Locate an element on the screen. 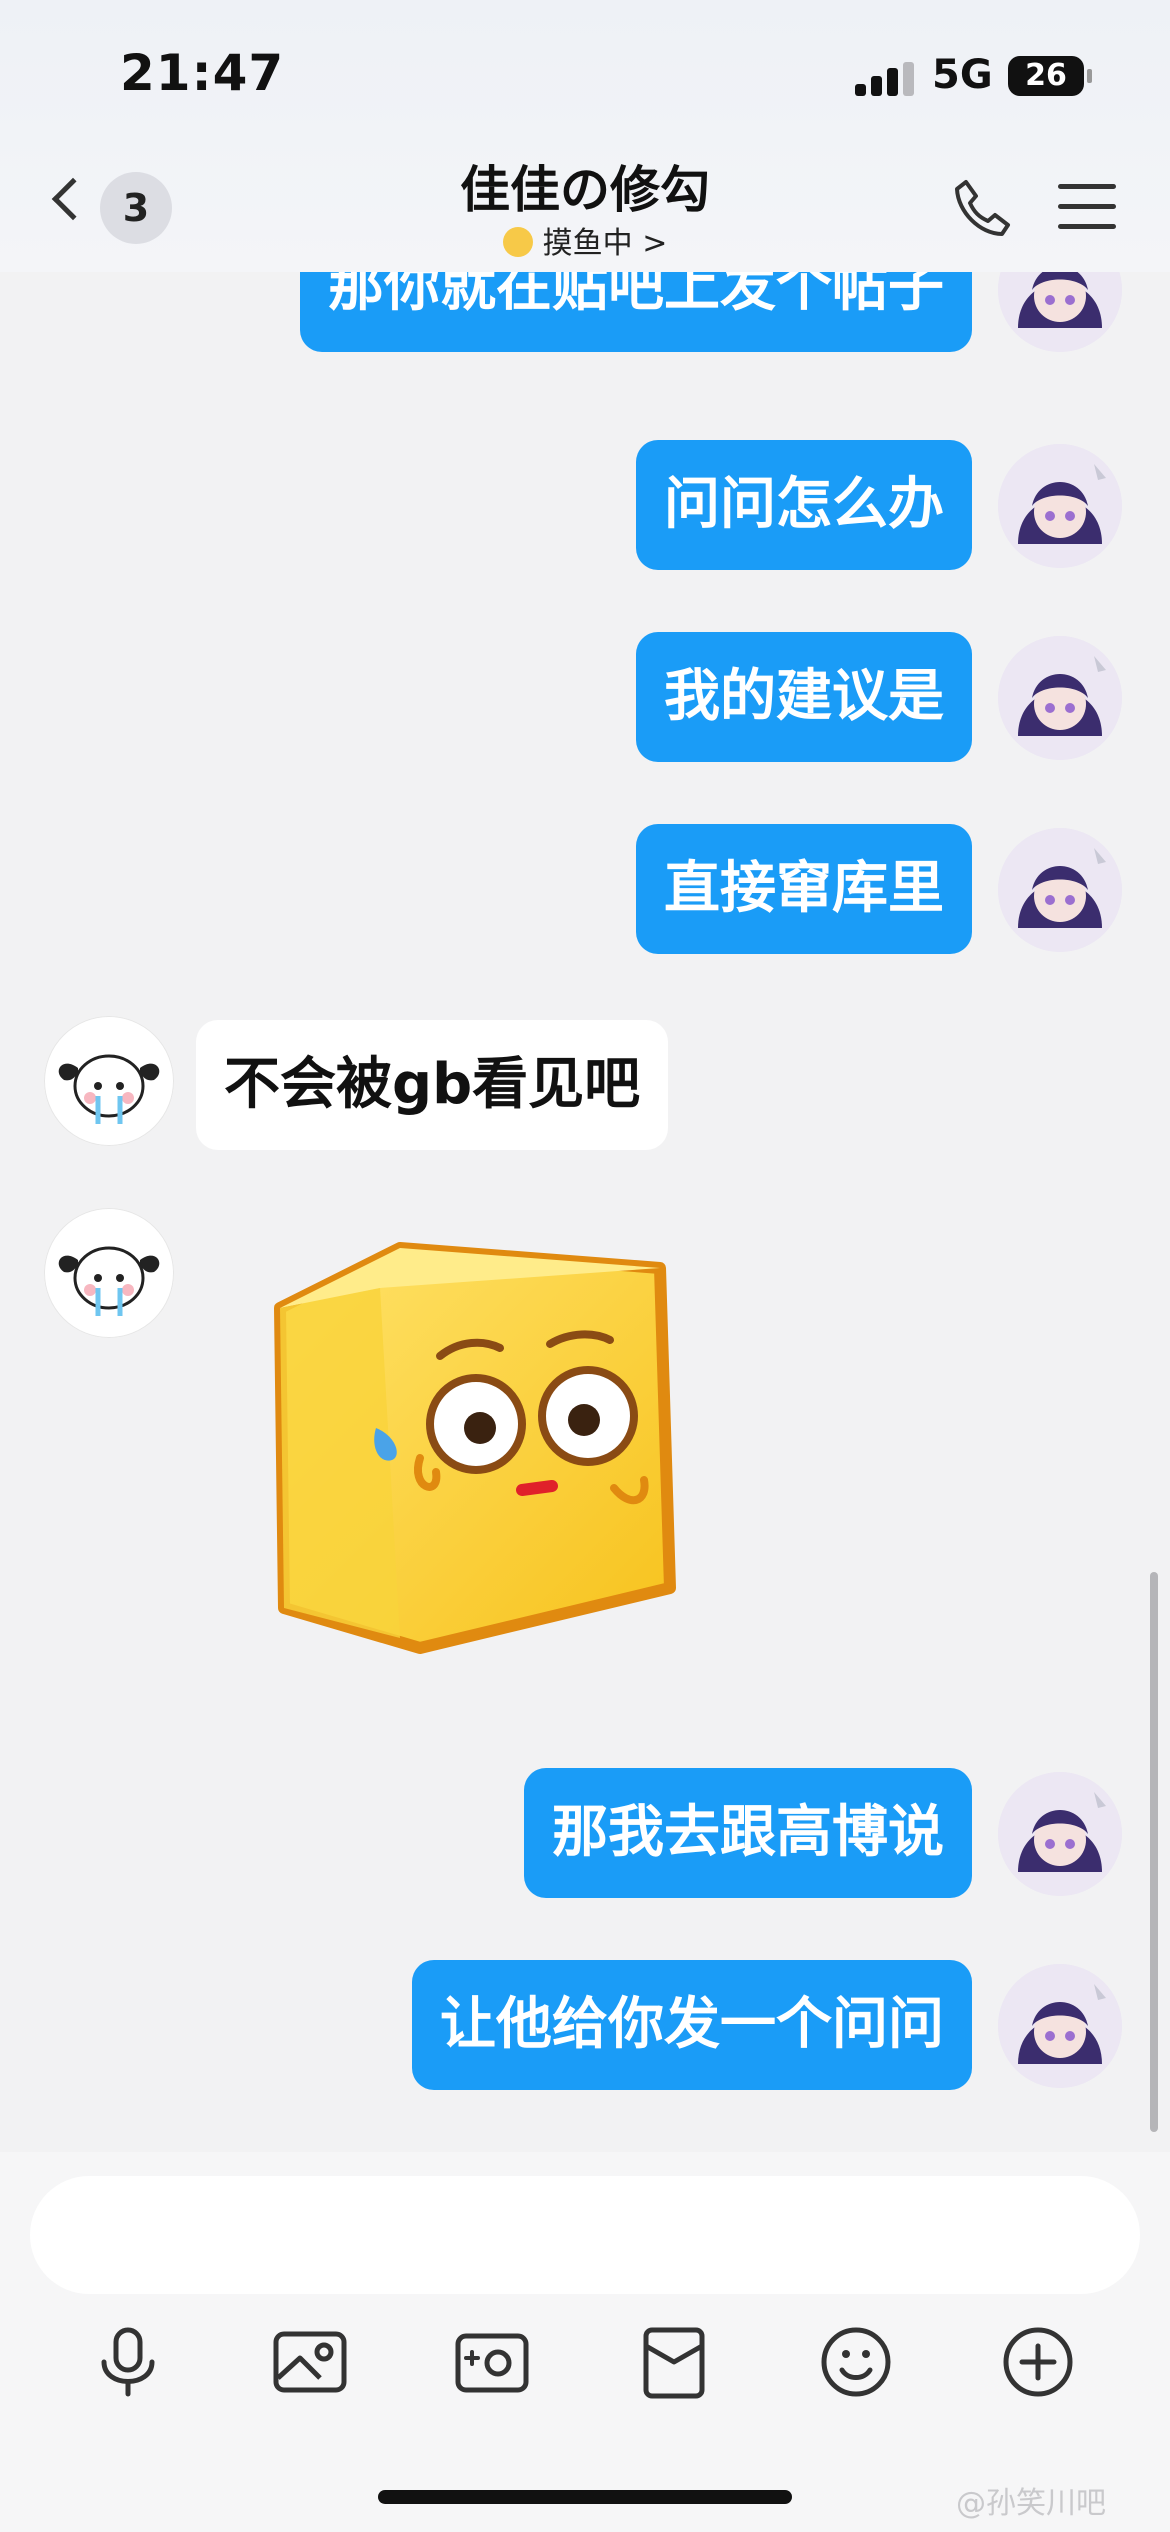  menu-icon is located at coordinates (1087, 207).